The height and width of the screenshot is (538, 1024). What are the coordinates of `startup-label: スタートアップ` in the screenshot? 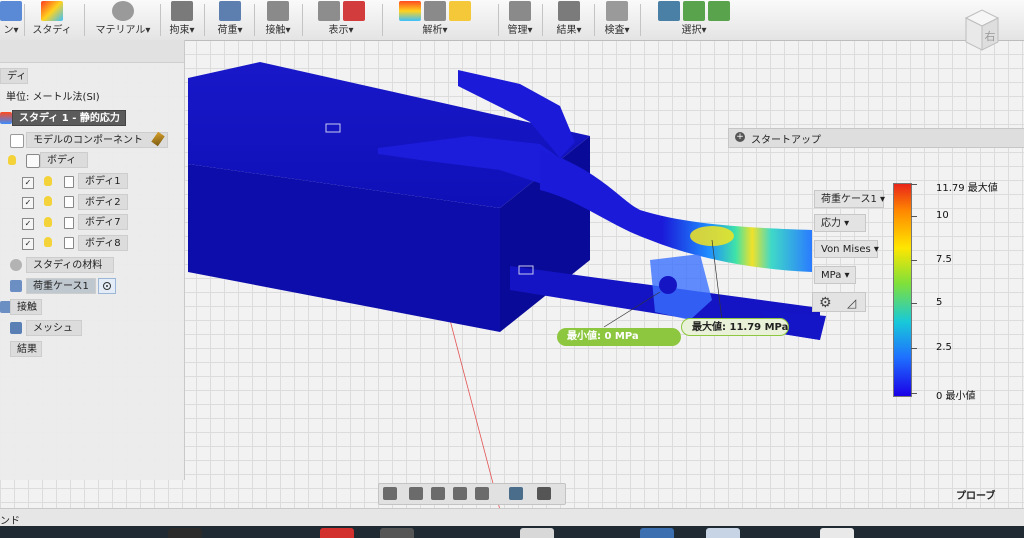 It's located at (786, 140).